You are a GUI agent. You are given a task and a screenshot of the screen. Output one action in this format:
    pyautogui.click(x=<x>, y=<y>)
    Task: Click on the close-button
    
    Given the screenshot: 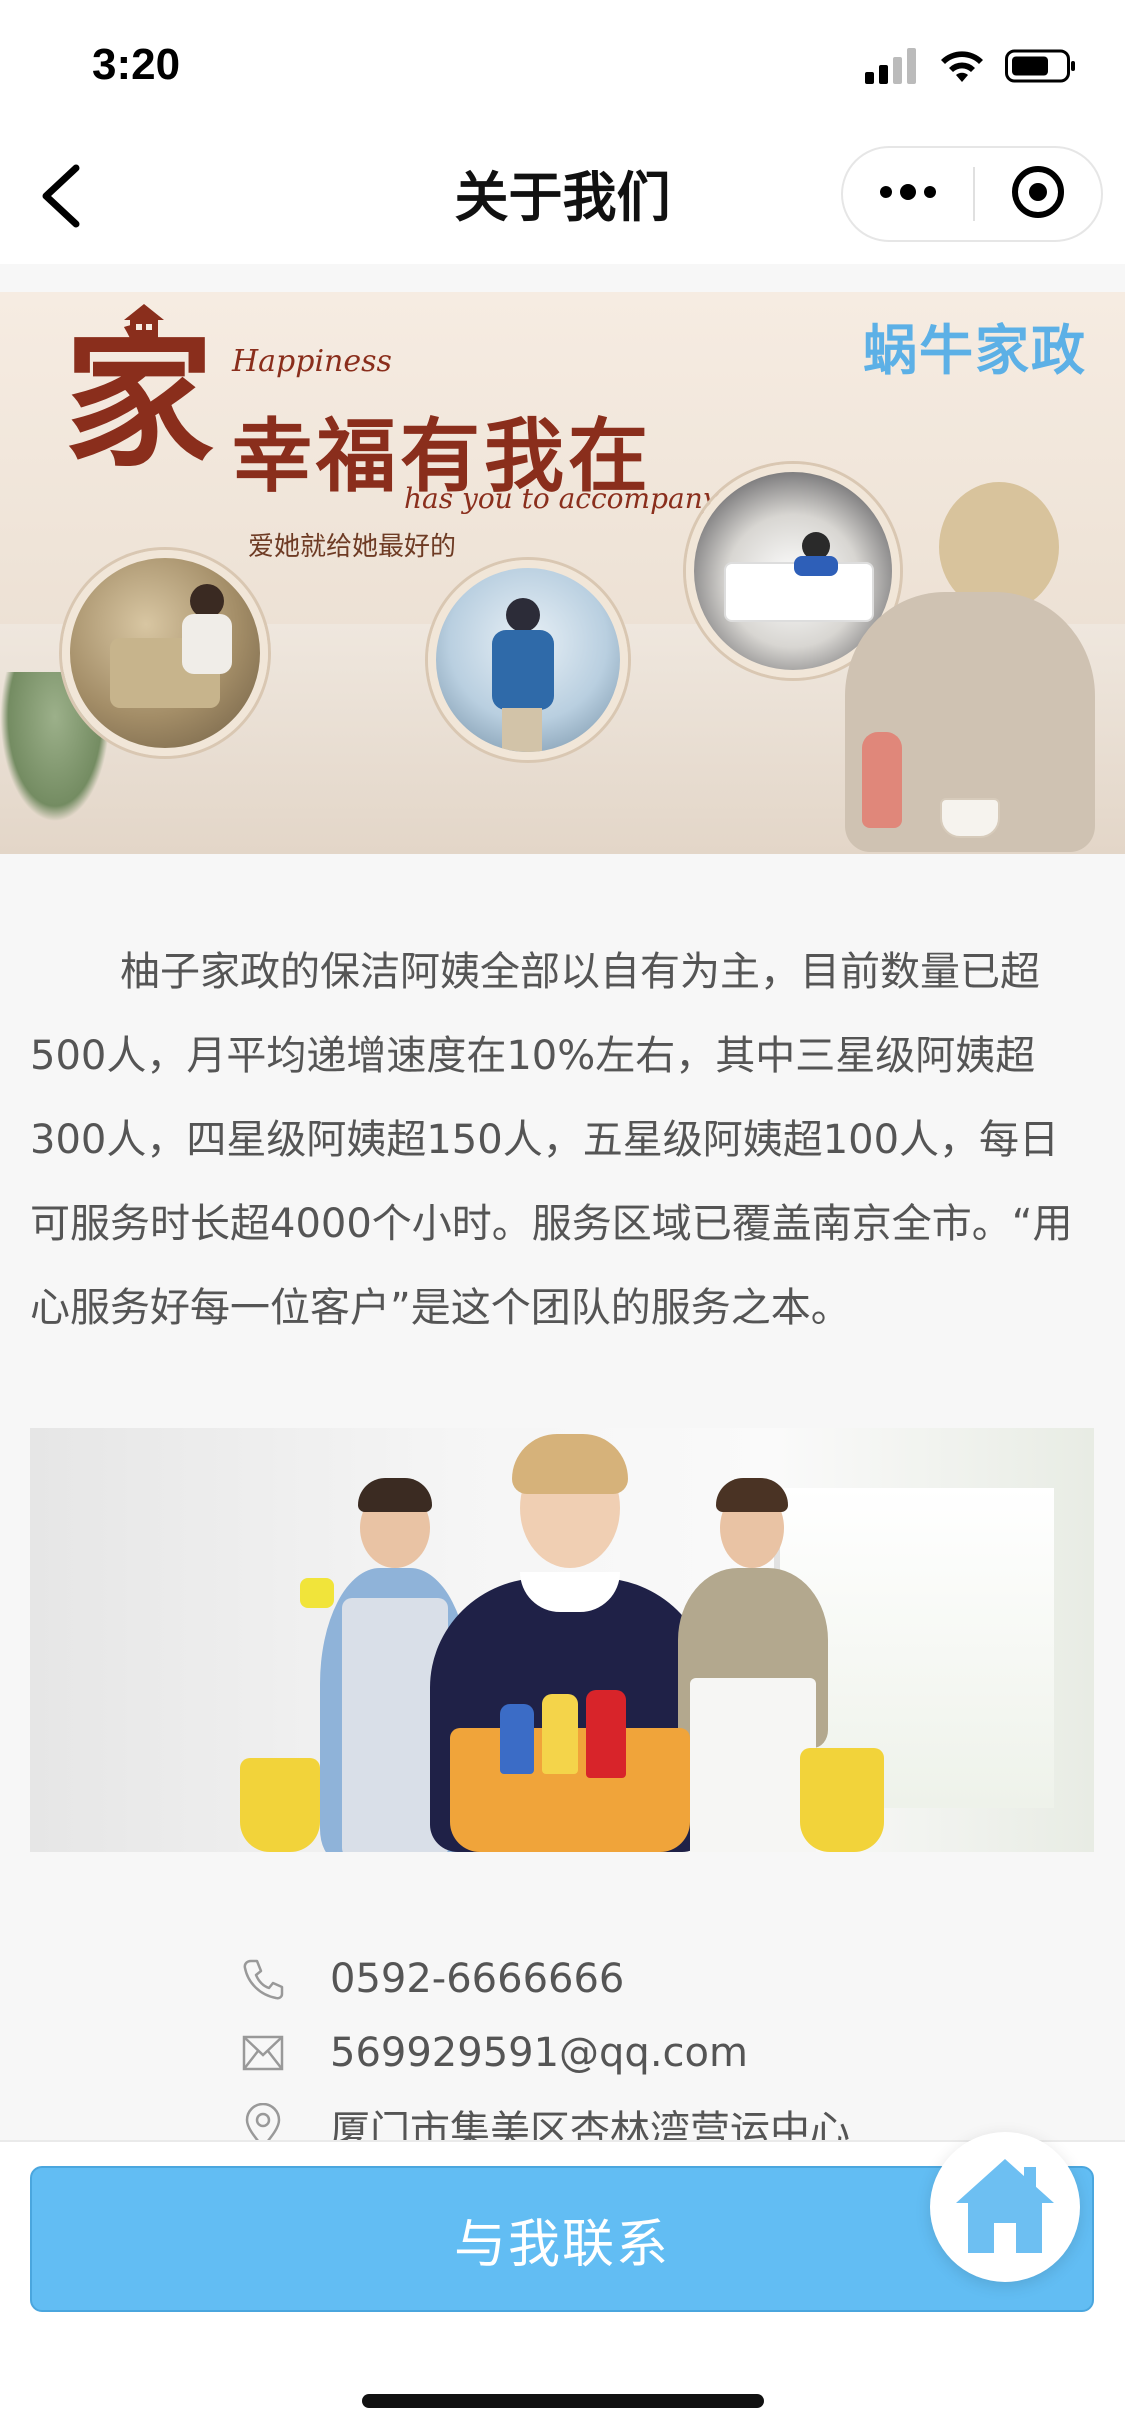 What is the action you would take?
    pyautogui.click(x=1038, y=194)
    